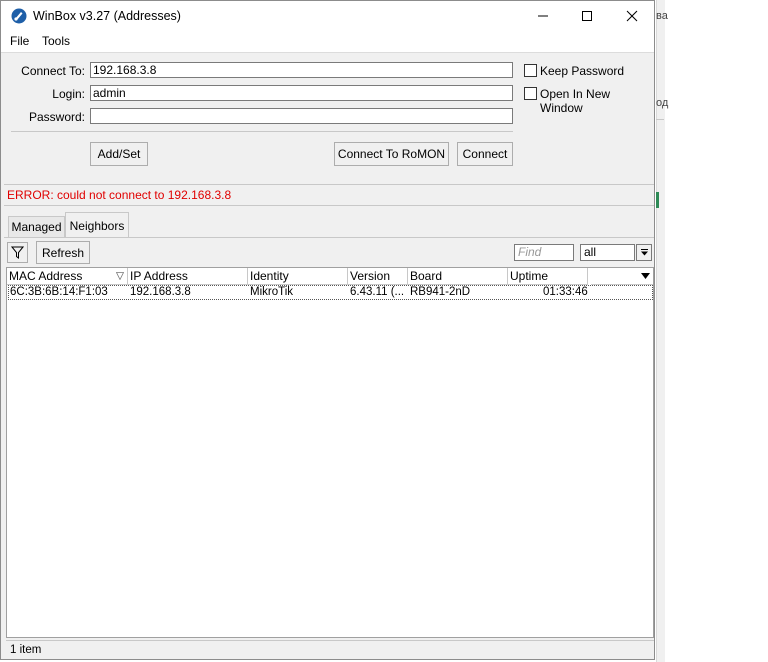 Image resolution: width=768 pixels, height=662 pixels. I want to click on background-accent, so click(657, 200).